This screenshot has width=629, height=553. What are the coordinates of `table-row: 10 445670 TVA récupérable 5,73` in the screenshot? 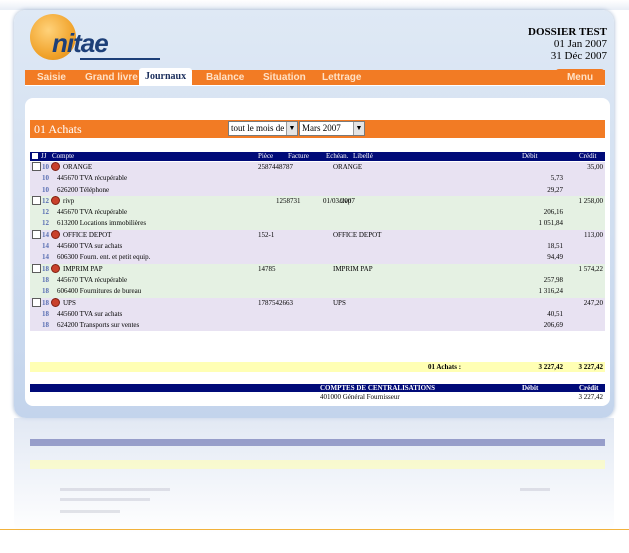 It's located at (317, 179).